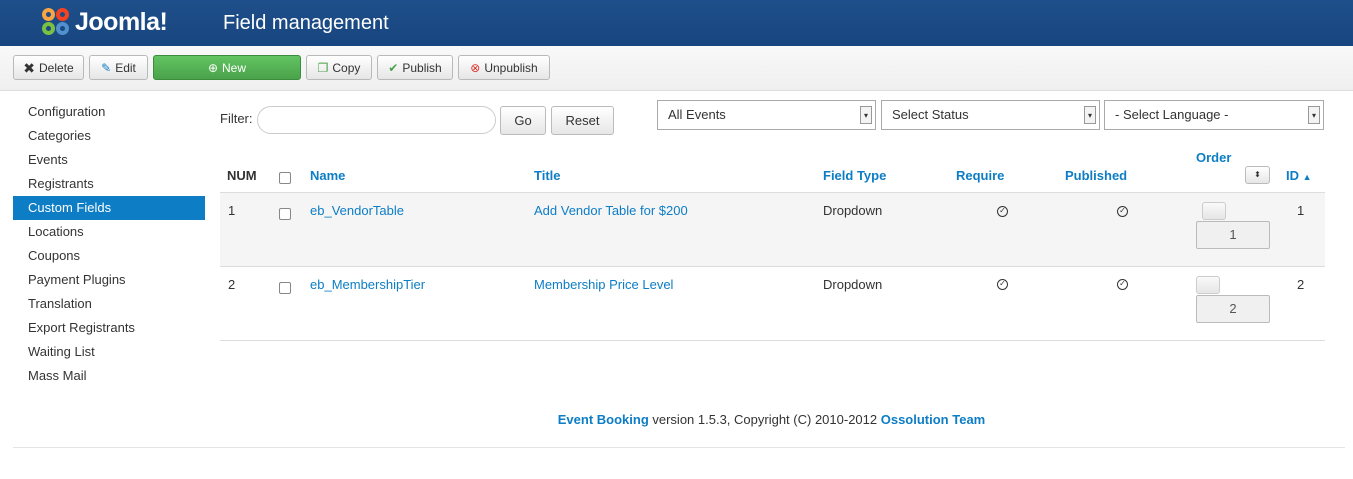 The width and height of the screenshot is (1353, 479). What do you see at coordinates (1233, 235) in the screenshot?
I see `order-input: 1` at bounding box center [1233, 235].